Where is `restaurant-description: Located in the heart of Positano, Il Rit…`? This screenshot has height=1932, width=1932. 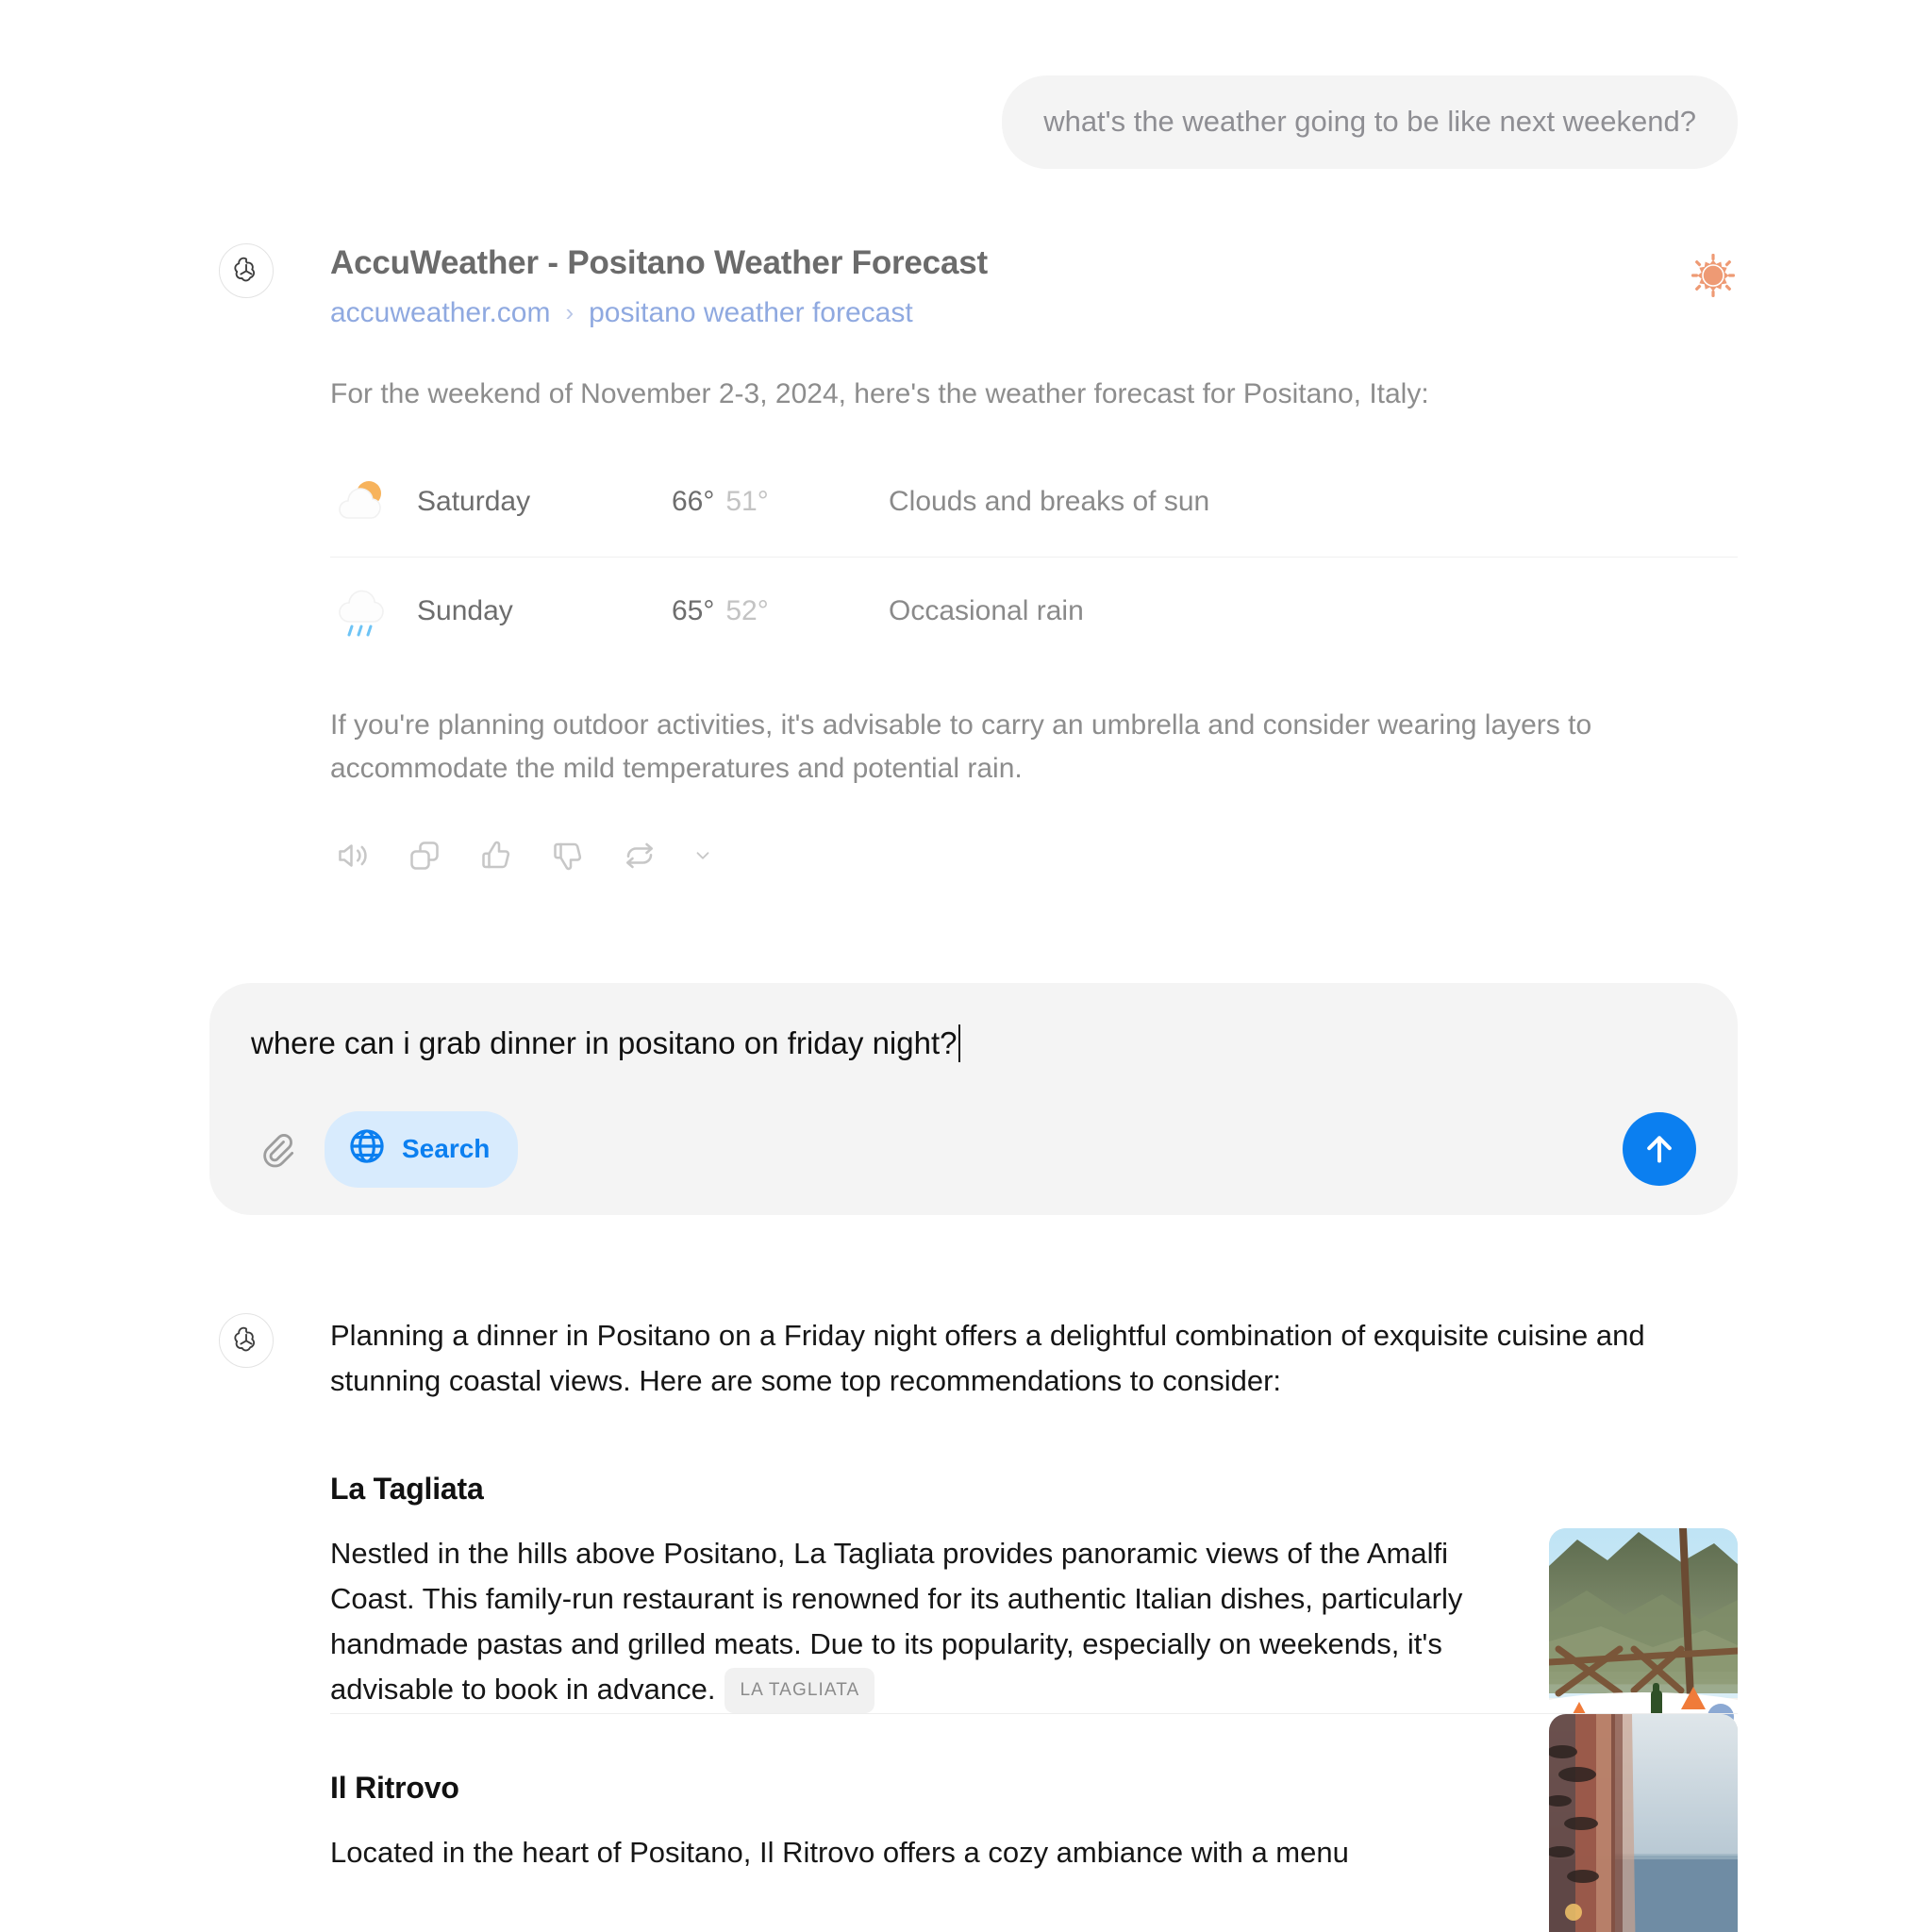
restaurant-description: Located in the heart of Positano, Il Rit… is located at coordinates (926, 1853).